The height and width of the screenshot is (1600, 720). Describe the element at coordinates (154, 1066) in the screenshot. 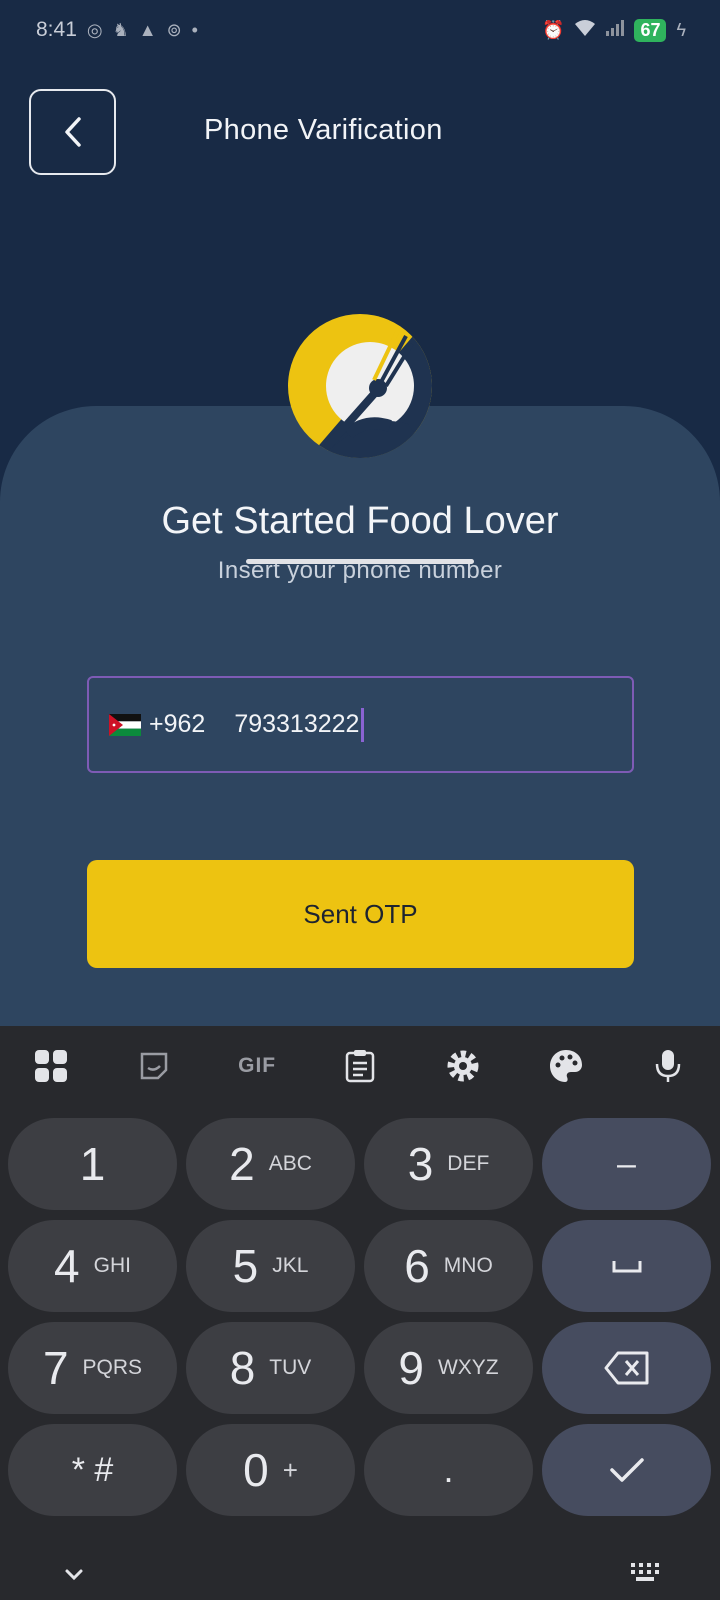

I see `sticker-icon` at that location.